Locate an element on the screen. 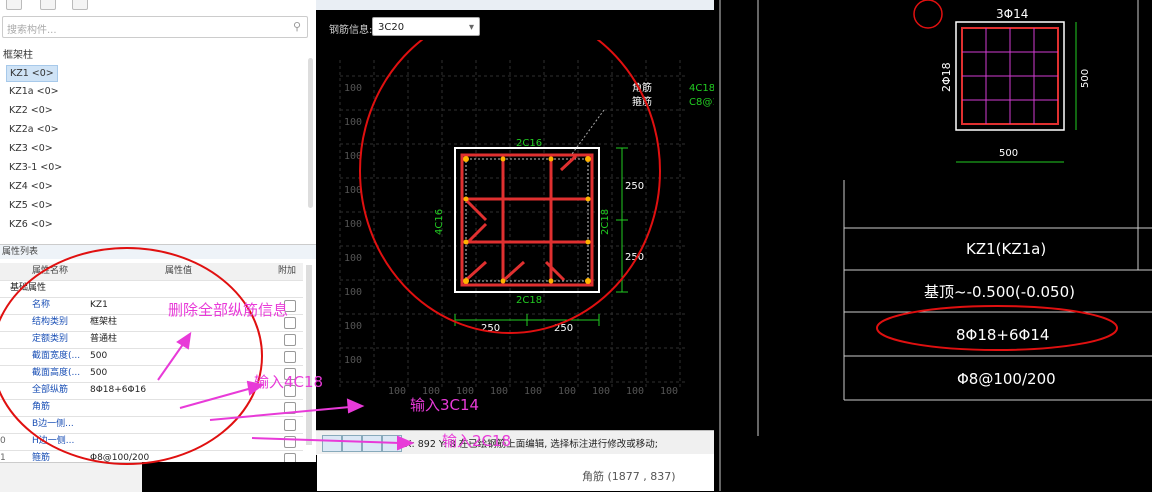 This screenshot has width=1152, height=492. props-highlight-ellipse is located at coordinates (131, 356).